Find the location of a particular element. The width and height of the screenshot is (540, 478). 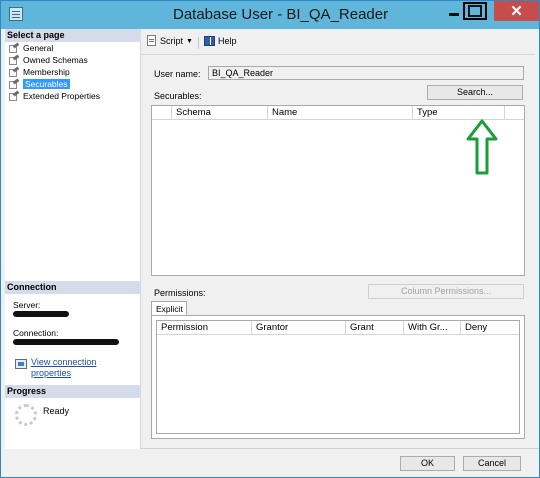

server-label: Server: is located at coordinates (27, 305).